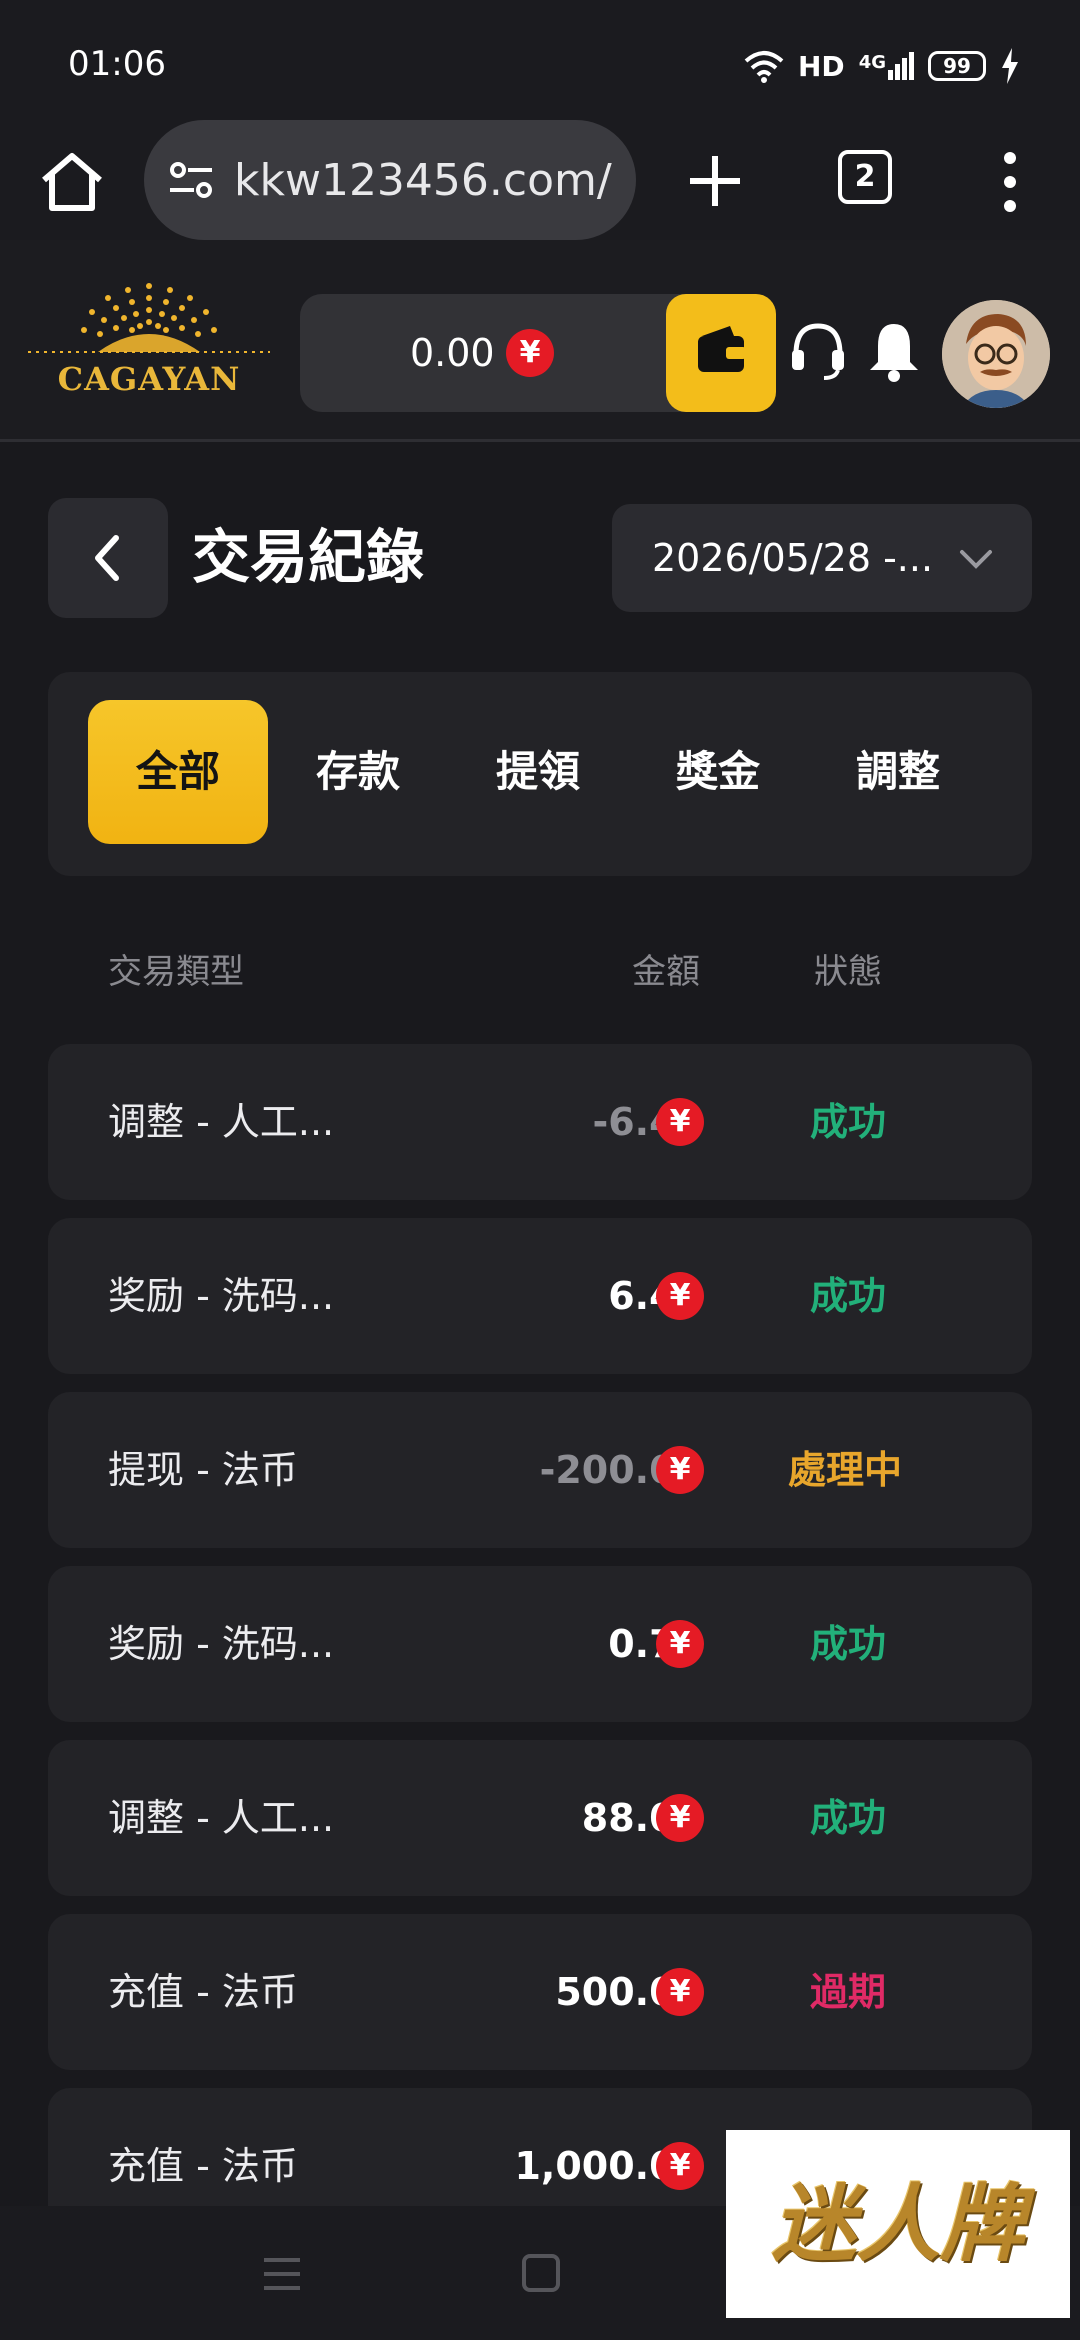 This screenshot has height=2340, width=1080. What do you see at coordinates (282, 2274) in the screenshot?
I see `recent-apps-icon` at bounding box center [282, 2274].